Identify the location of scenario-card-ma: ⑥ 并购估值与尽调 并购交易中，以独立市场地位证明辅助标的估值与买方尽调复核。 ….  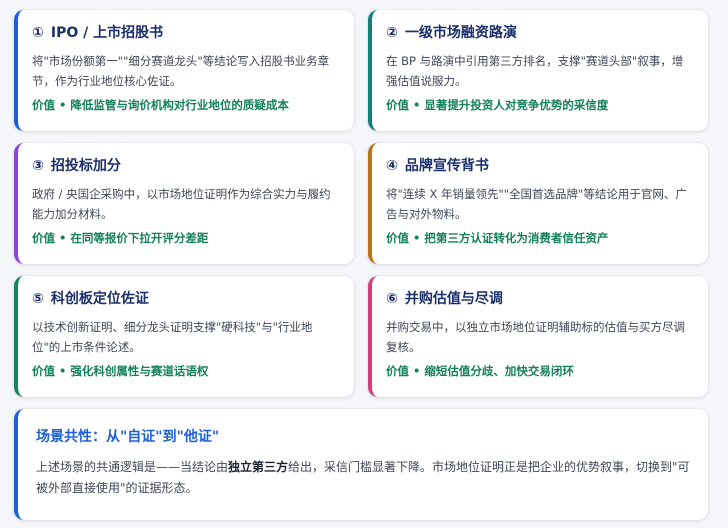
(538, 336).